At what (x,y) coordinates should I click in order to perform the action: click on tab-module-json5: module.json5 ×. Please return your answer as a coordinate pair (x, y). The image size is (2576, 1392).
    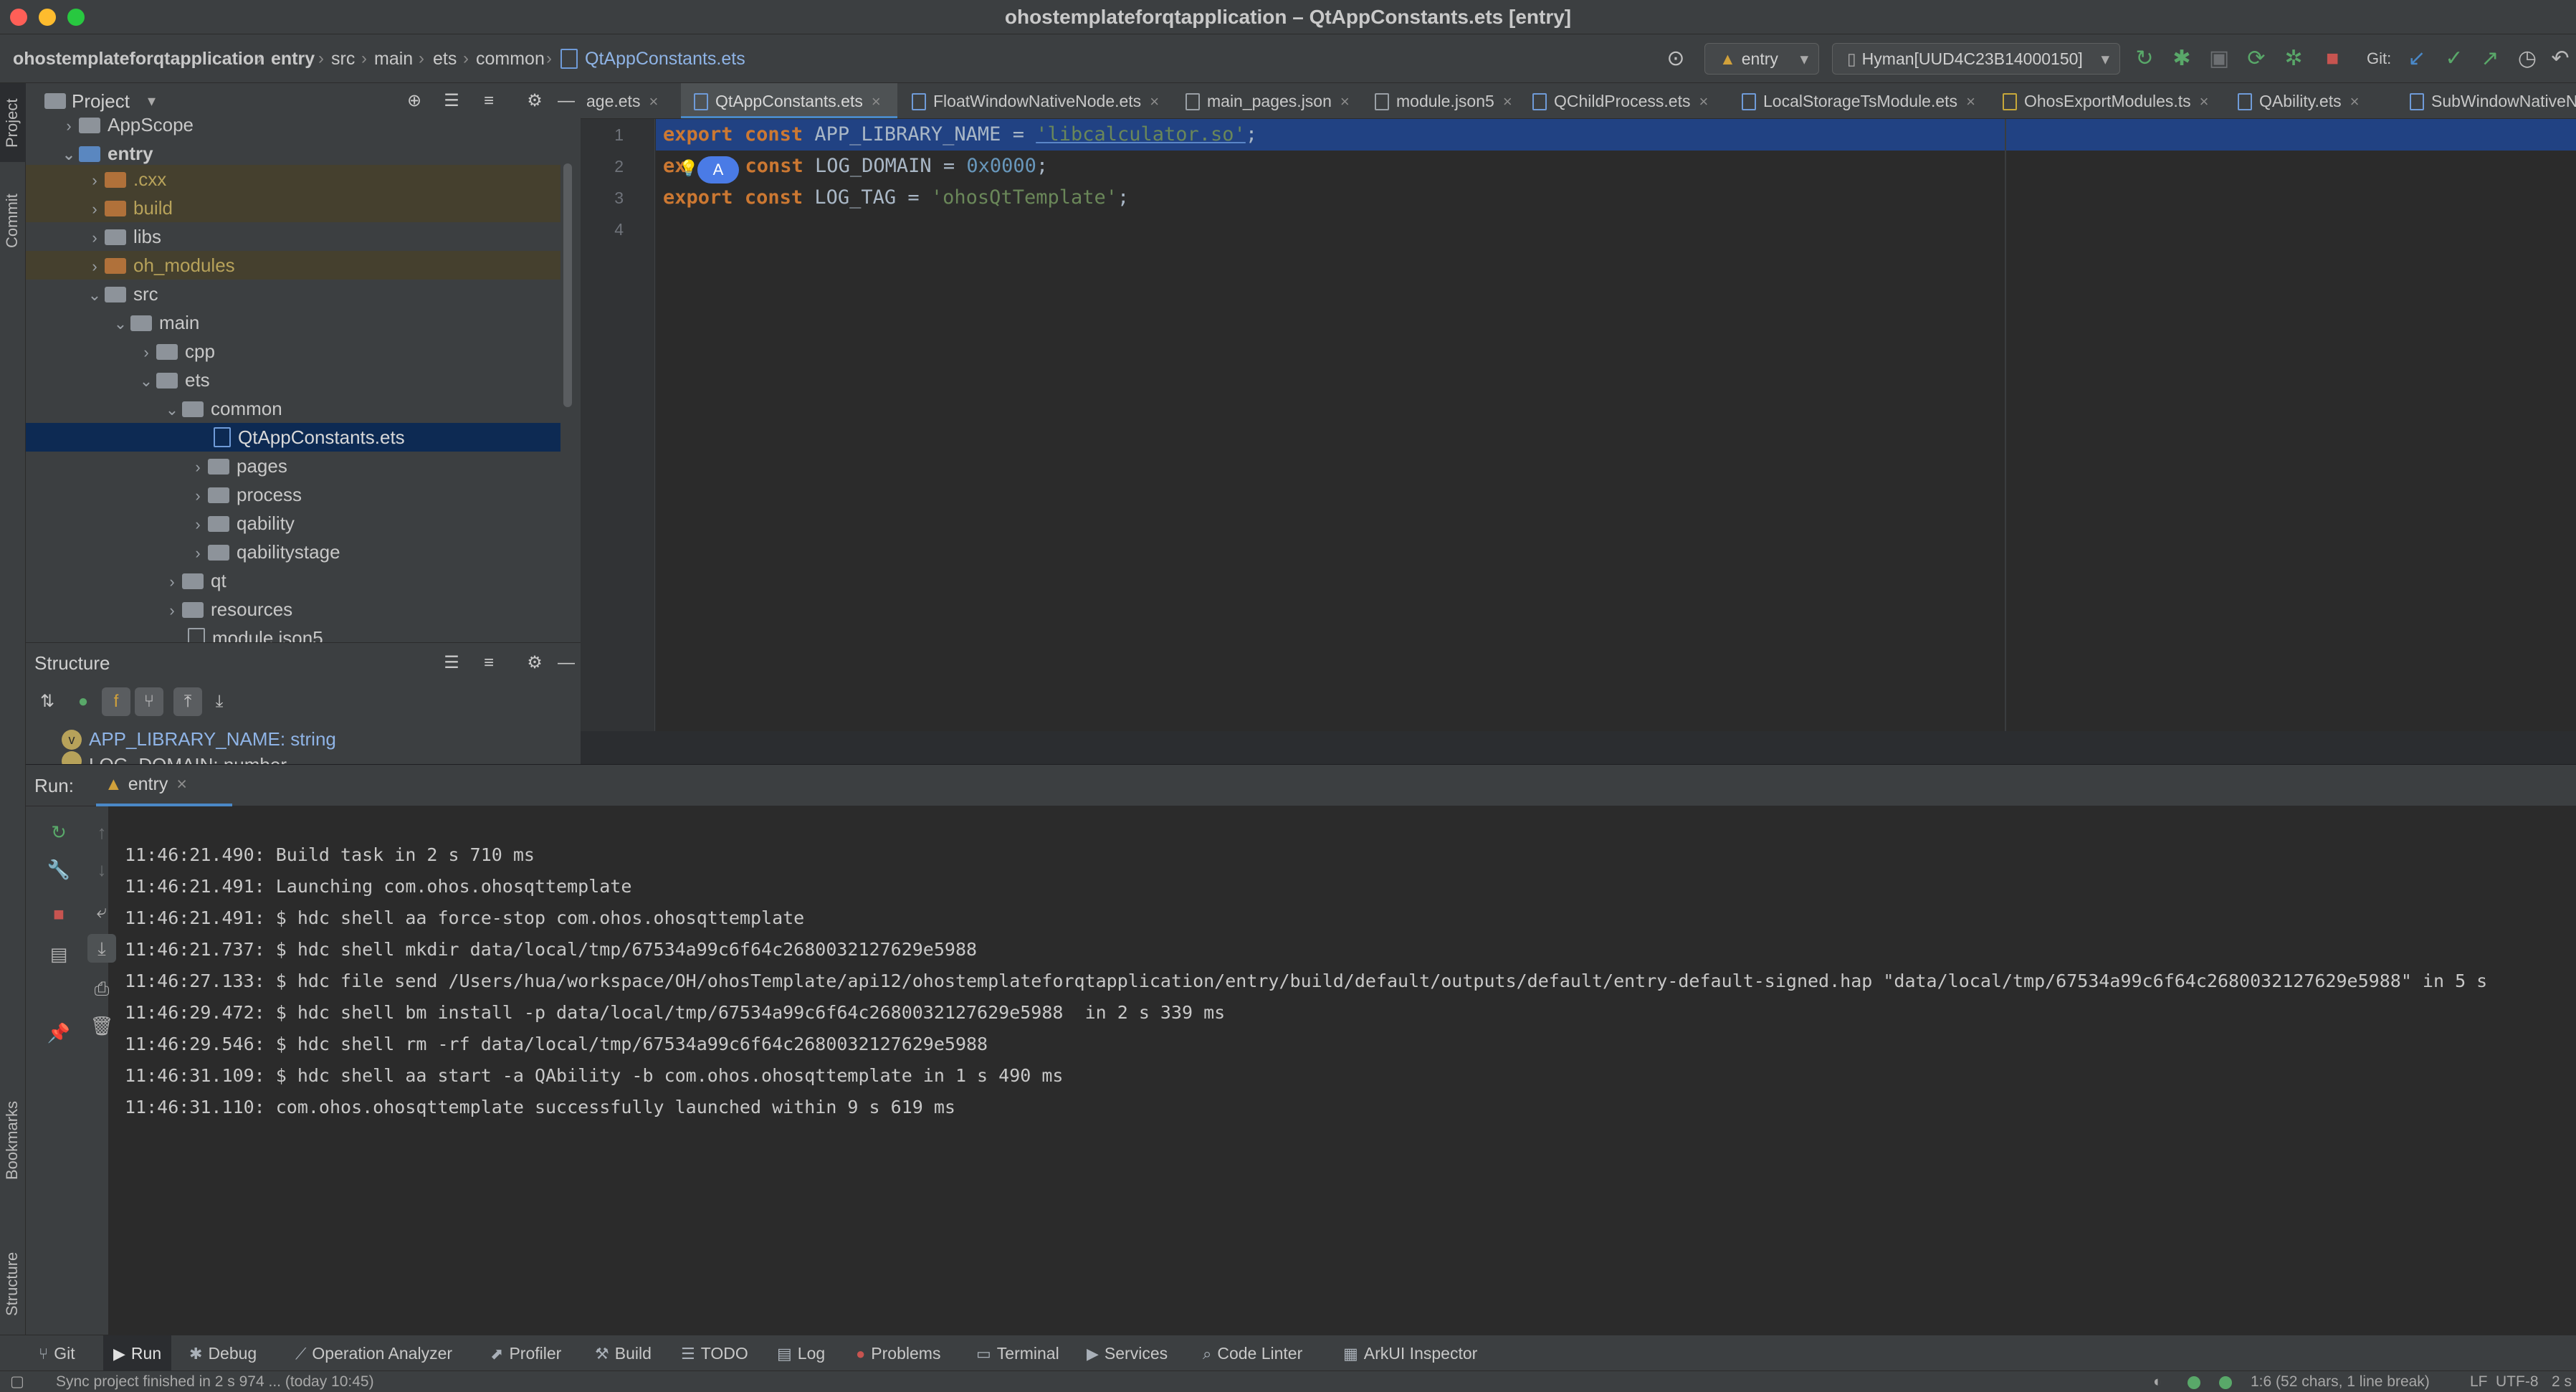
    Looking at the image, I should click on (1451, 100).